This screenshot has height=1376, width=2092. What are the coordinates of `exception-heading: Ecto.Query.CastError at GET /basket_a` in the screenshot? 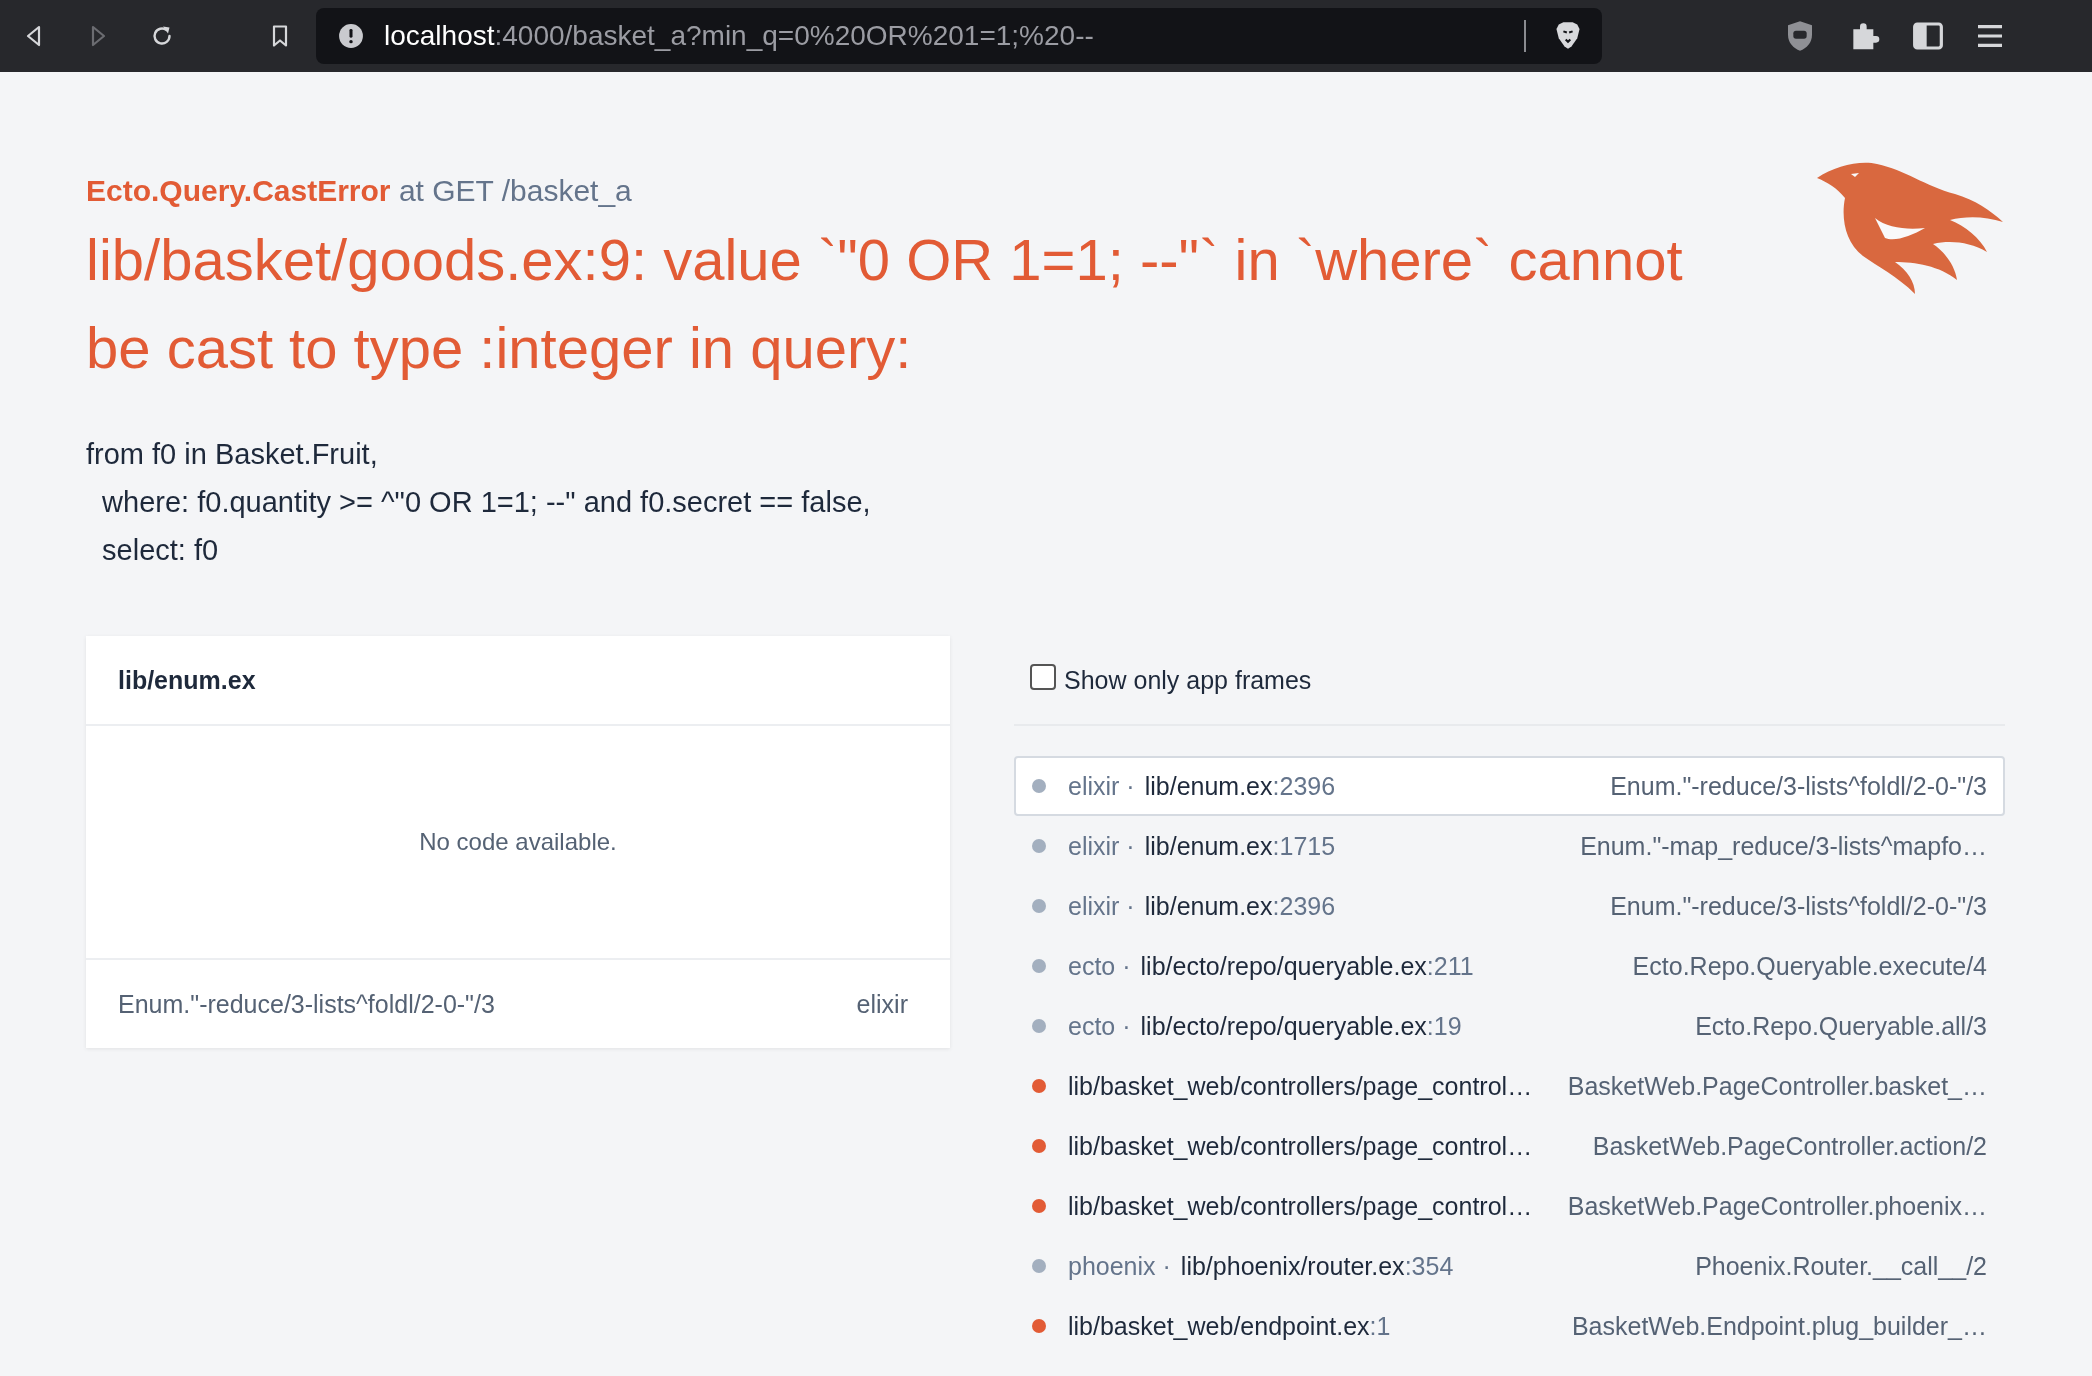 It's located at (359, 191).